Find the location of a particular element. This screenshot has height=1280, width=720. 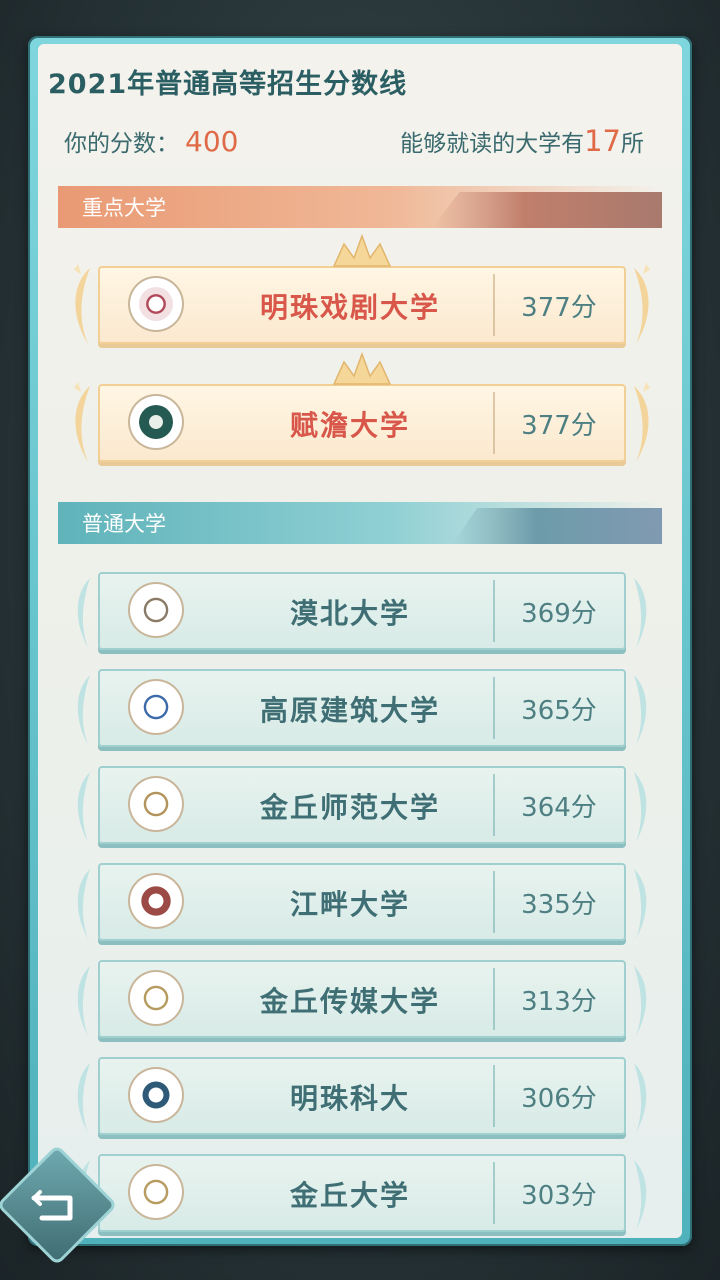

university-score: 369分 is located at coordinates (559, 614).